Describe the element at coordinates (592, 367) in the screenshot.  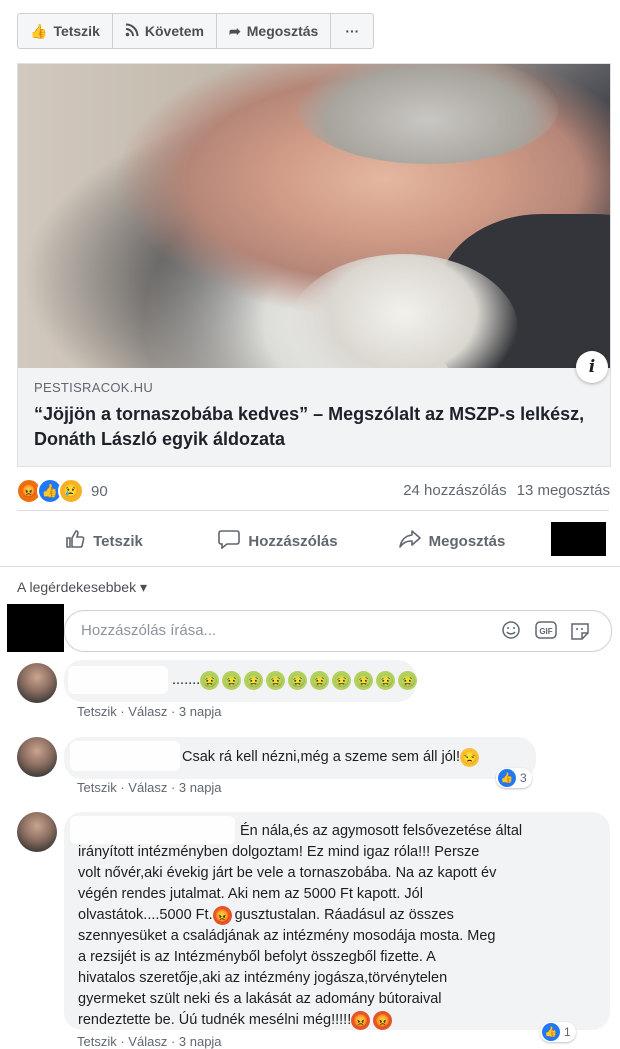
I see `info-icon: i` at that location.